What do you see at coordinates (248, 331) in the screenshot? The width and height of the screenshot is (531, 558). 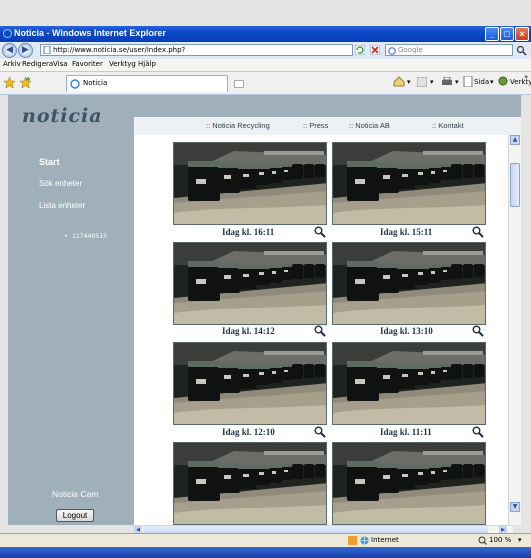 I see `image-caption: Idag kl. 14:12` at bounding box center [248, 331].